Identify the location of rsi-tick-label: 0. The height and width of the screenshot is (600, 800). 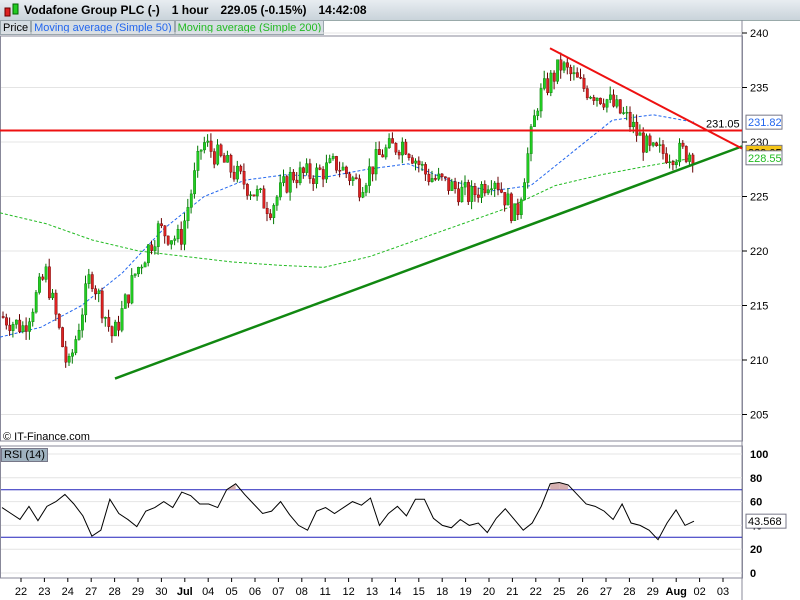
(753, 574).